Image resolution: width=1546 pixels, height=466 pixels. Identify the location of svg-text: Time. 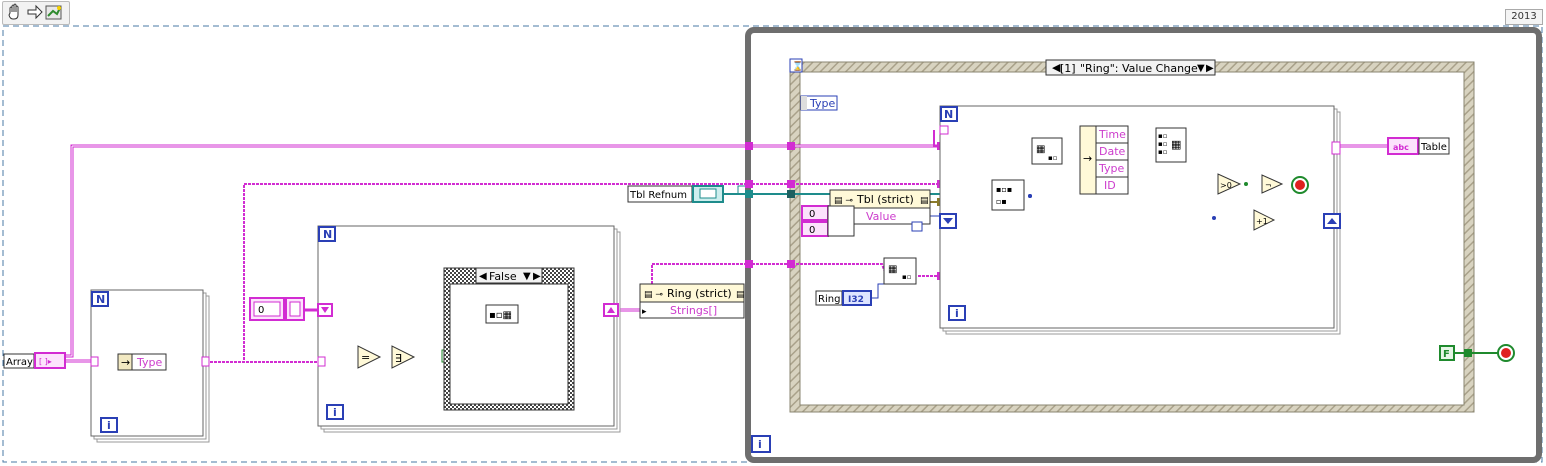
(1112, 134).